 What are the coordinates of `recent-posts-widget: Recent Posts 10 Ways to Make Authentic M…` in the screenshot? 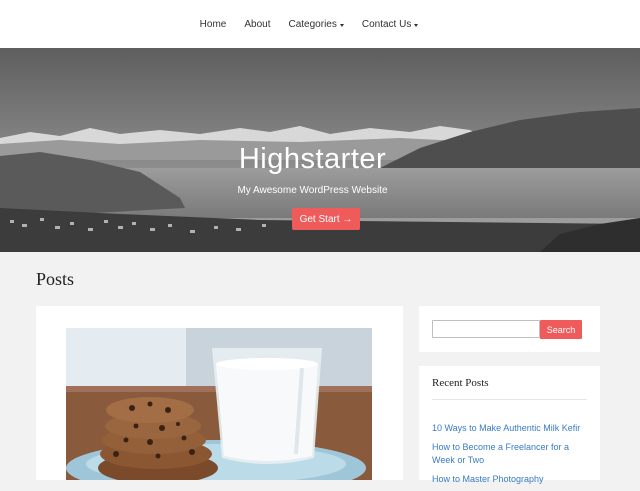 It's located at (509, 425).